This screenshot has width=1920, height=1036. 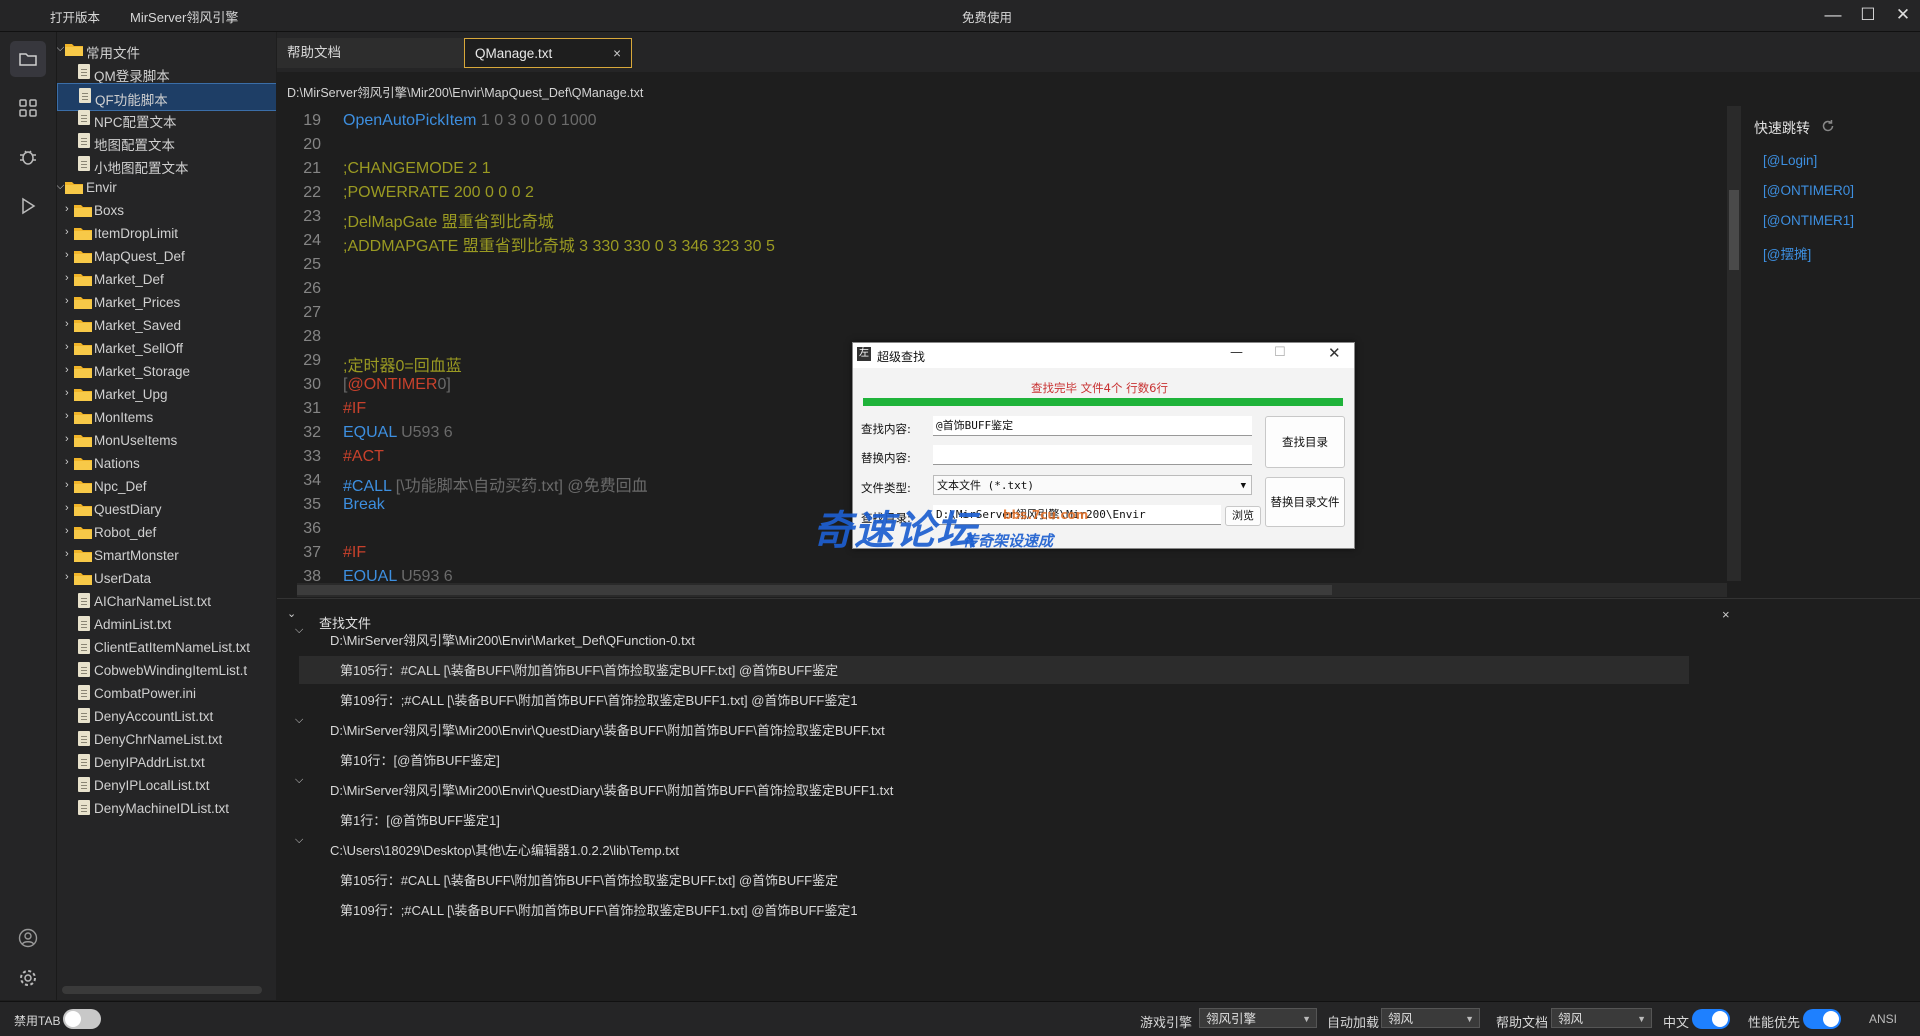 I want to click on game-engine-select: 翎风引擎 ▼, so click(x=1258, y=1018).